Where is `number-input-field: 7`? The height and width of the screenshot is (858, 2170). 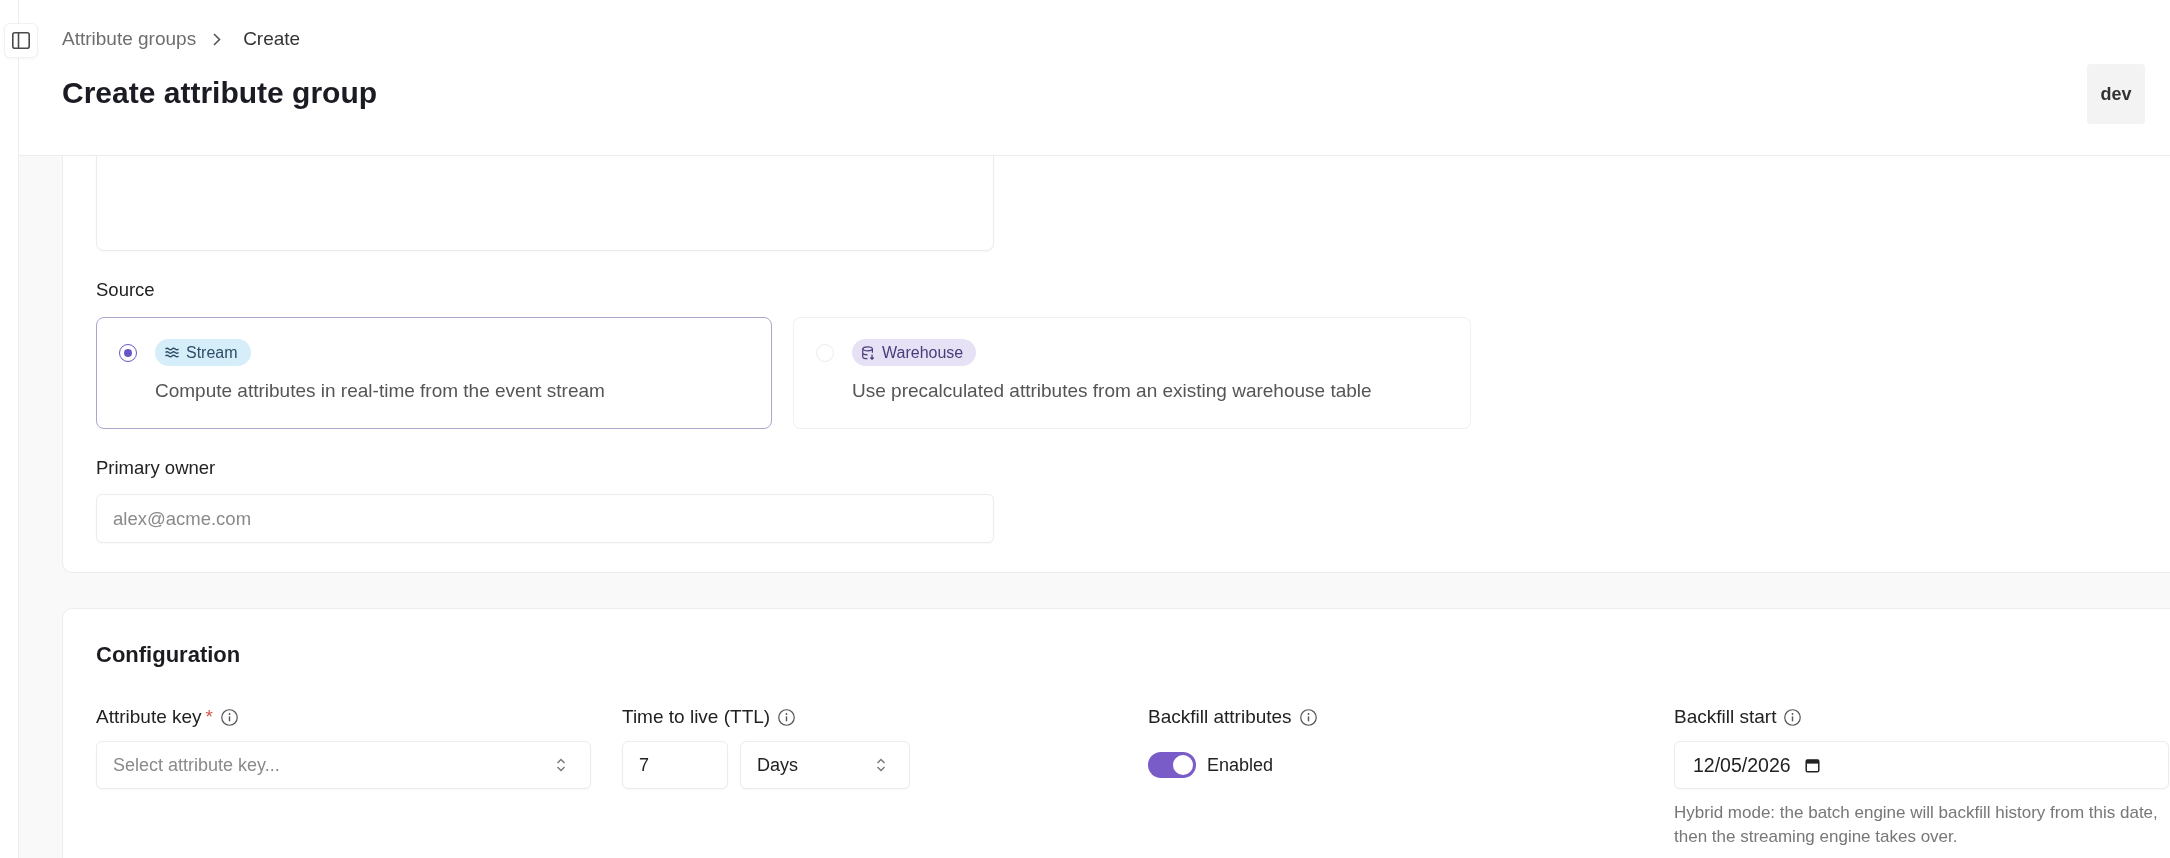
number-input-field: 7 is located at coordinates (675, 765).